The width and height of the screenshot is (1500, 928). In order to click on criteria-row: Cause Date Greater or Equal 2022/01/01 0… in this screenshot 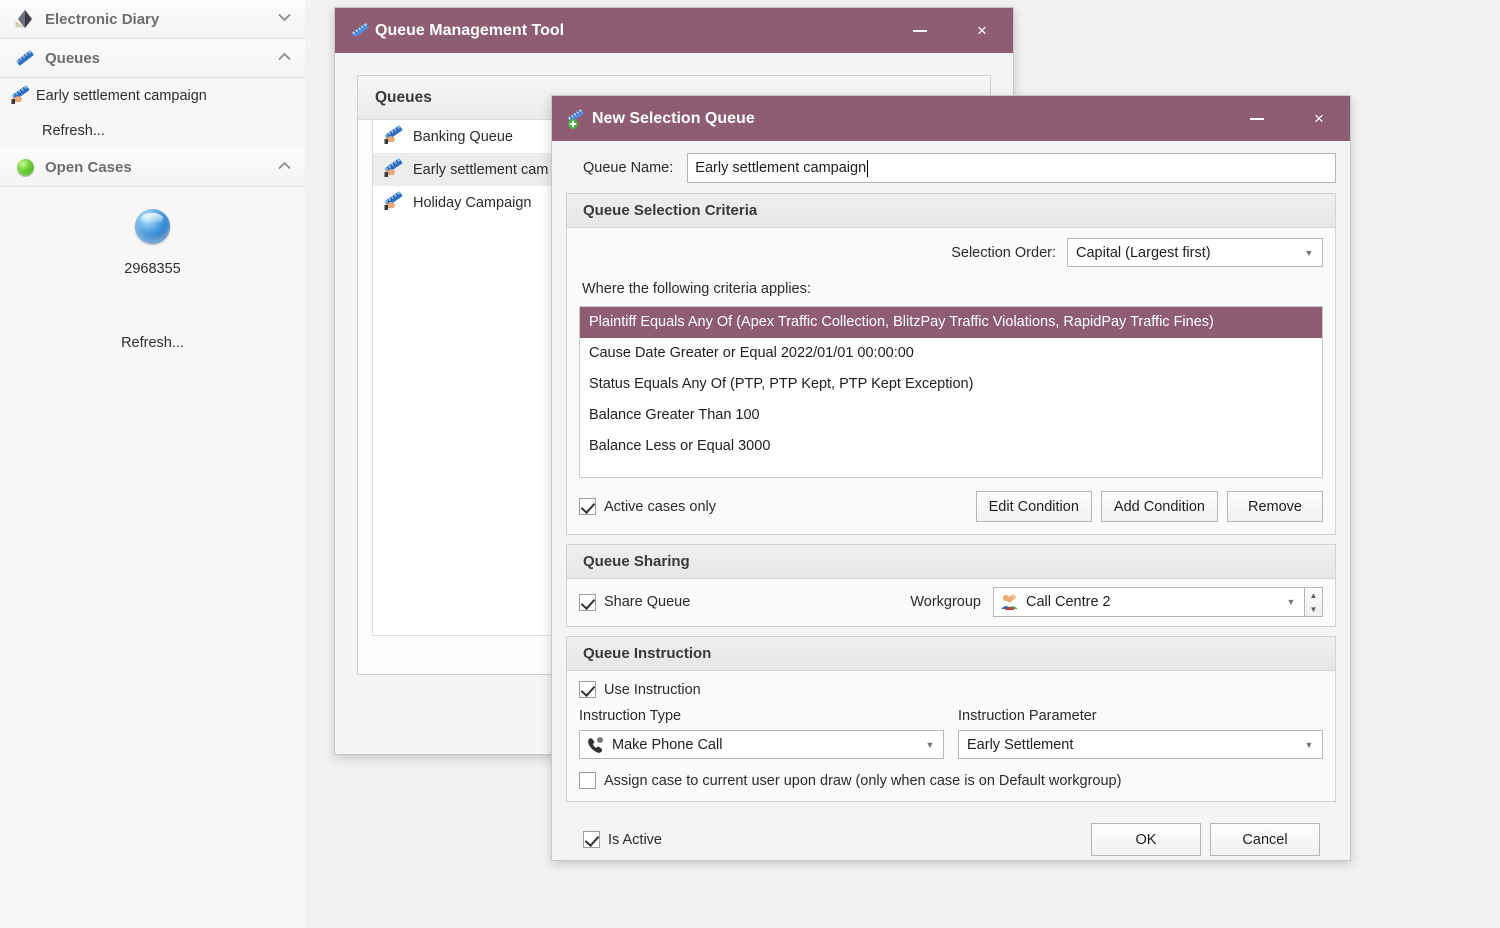, I will do `click(951, 353)`.